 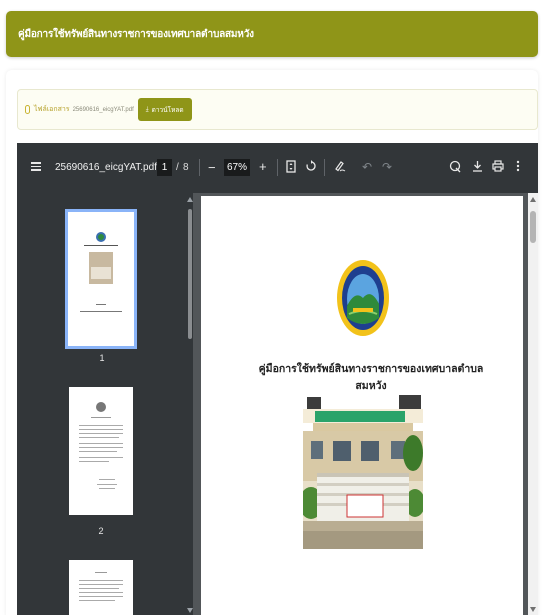 I want to click on rotate-icon, so click(x=311, y=167).